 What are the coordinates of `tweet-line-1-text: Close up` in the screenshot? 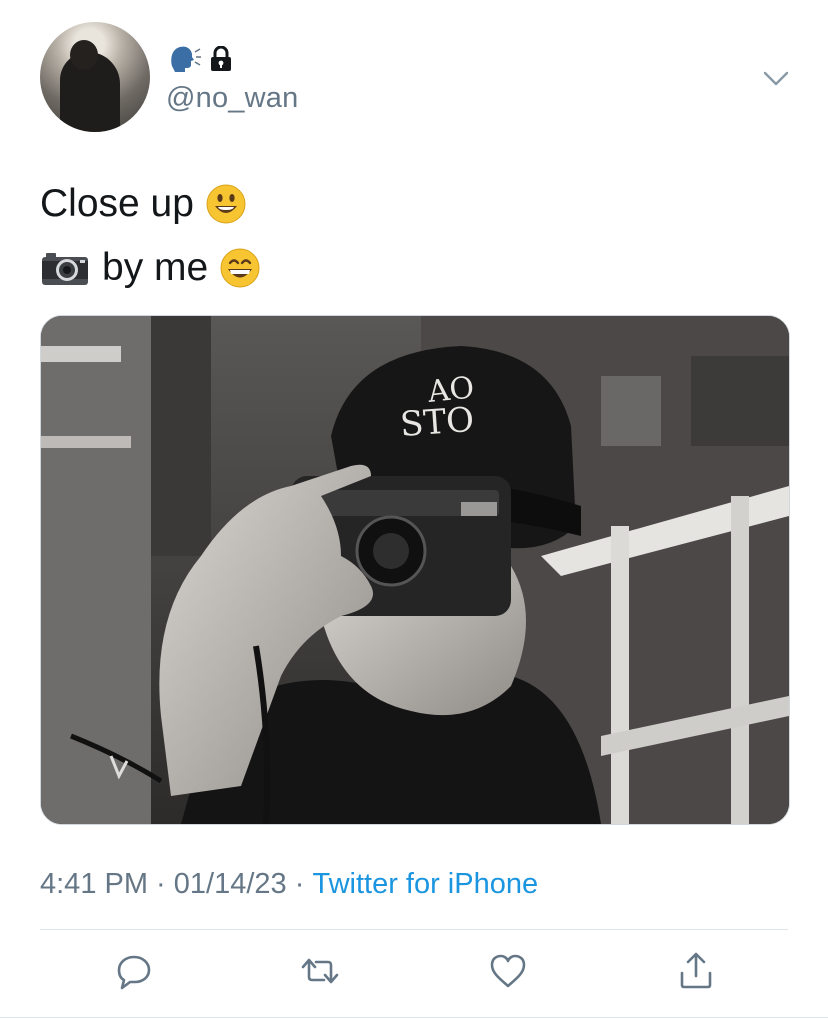 It's located at (117, 203).